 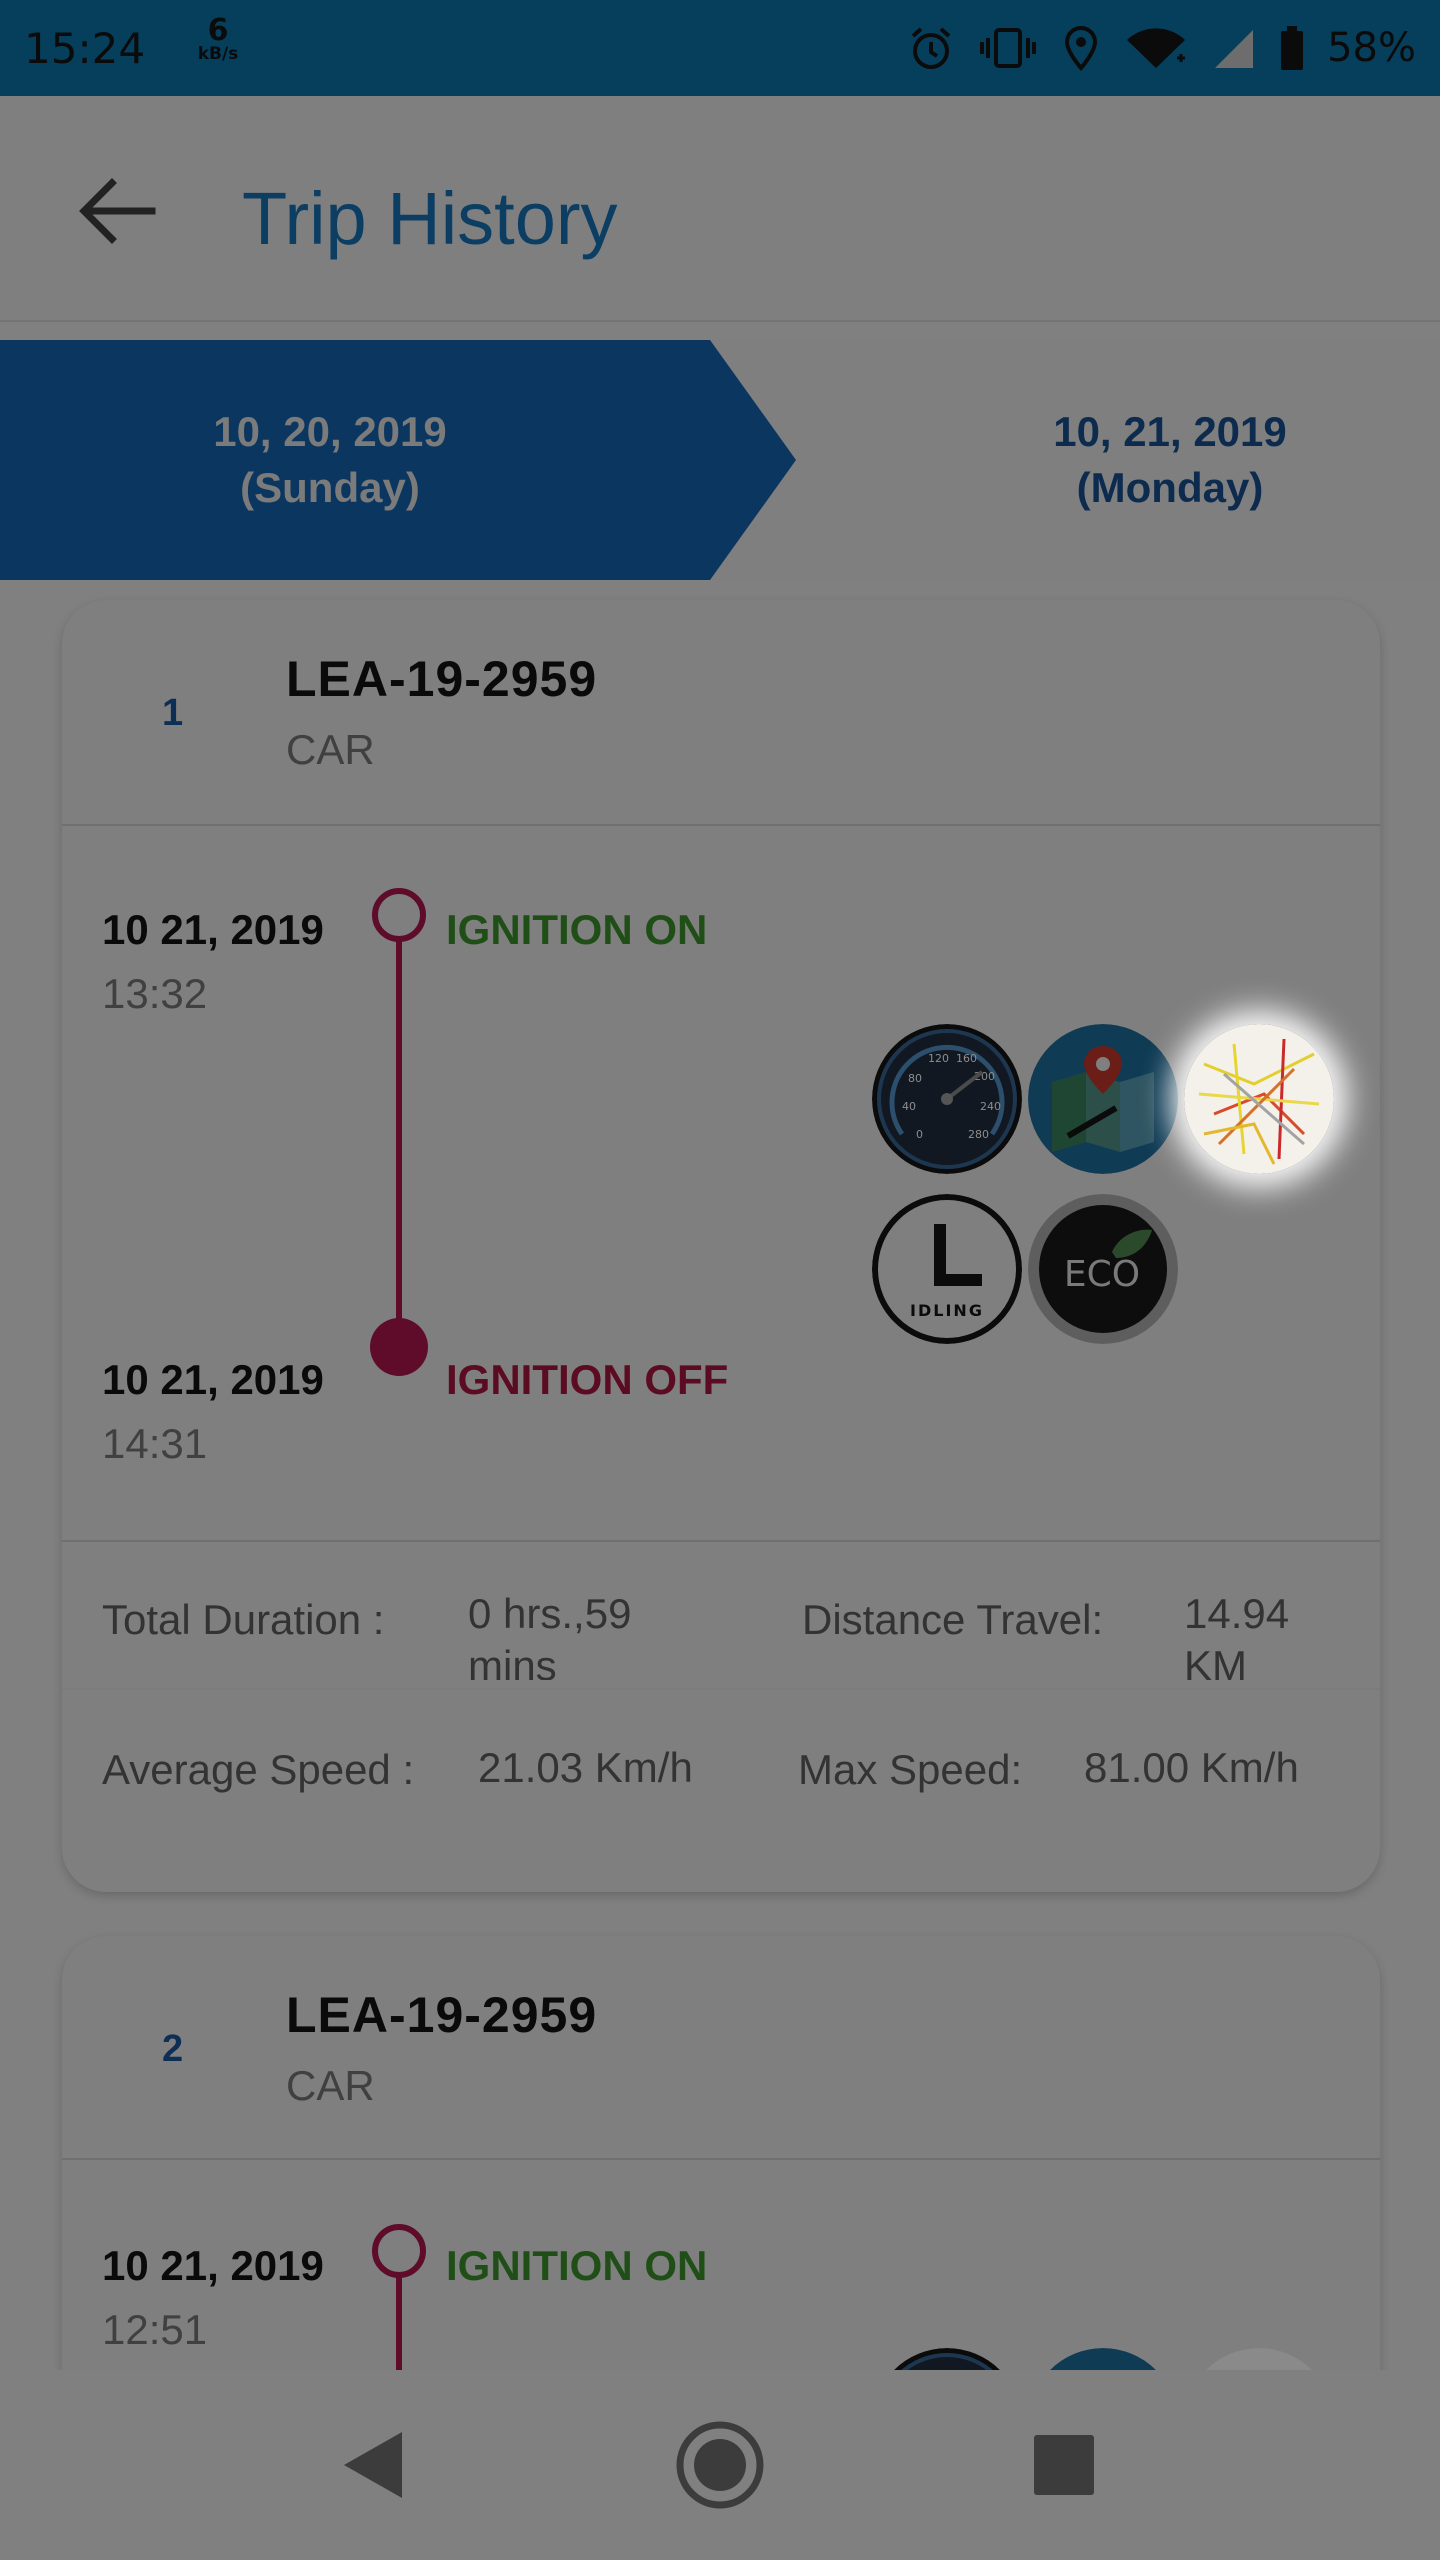 I want to click on svg-text: 40, so click(x=909, y=1106).